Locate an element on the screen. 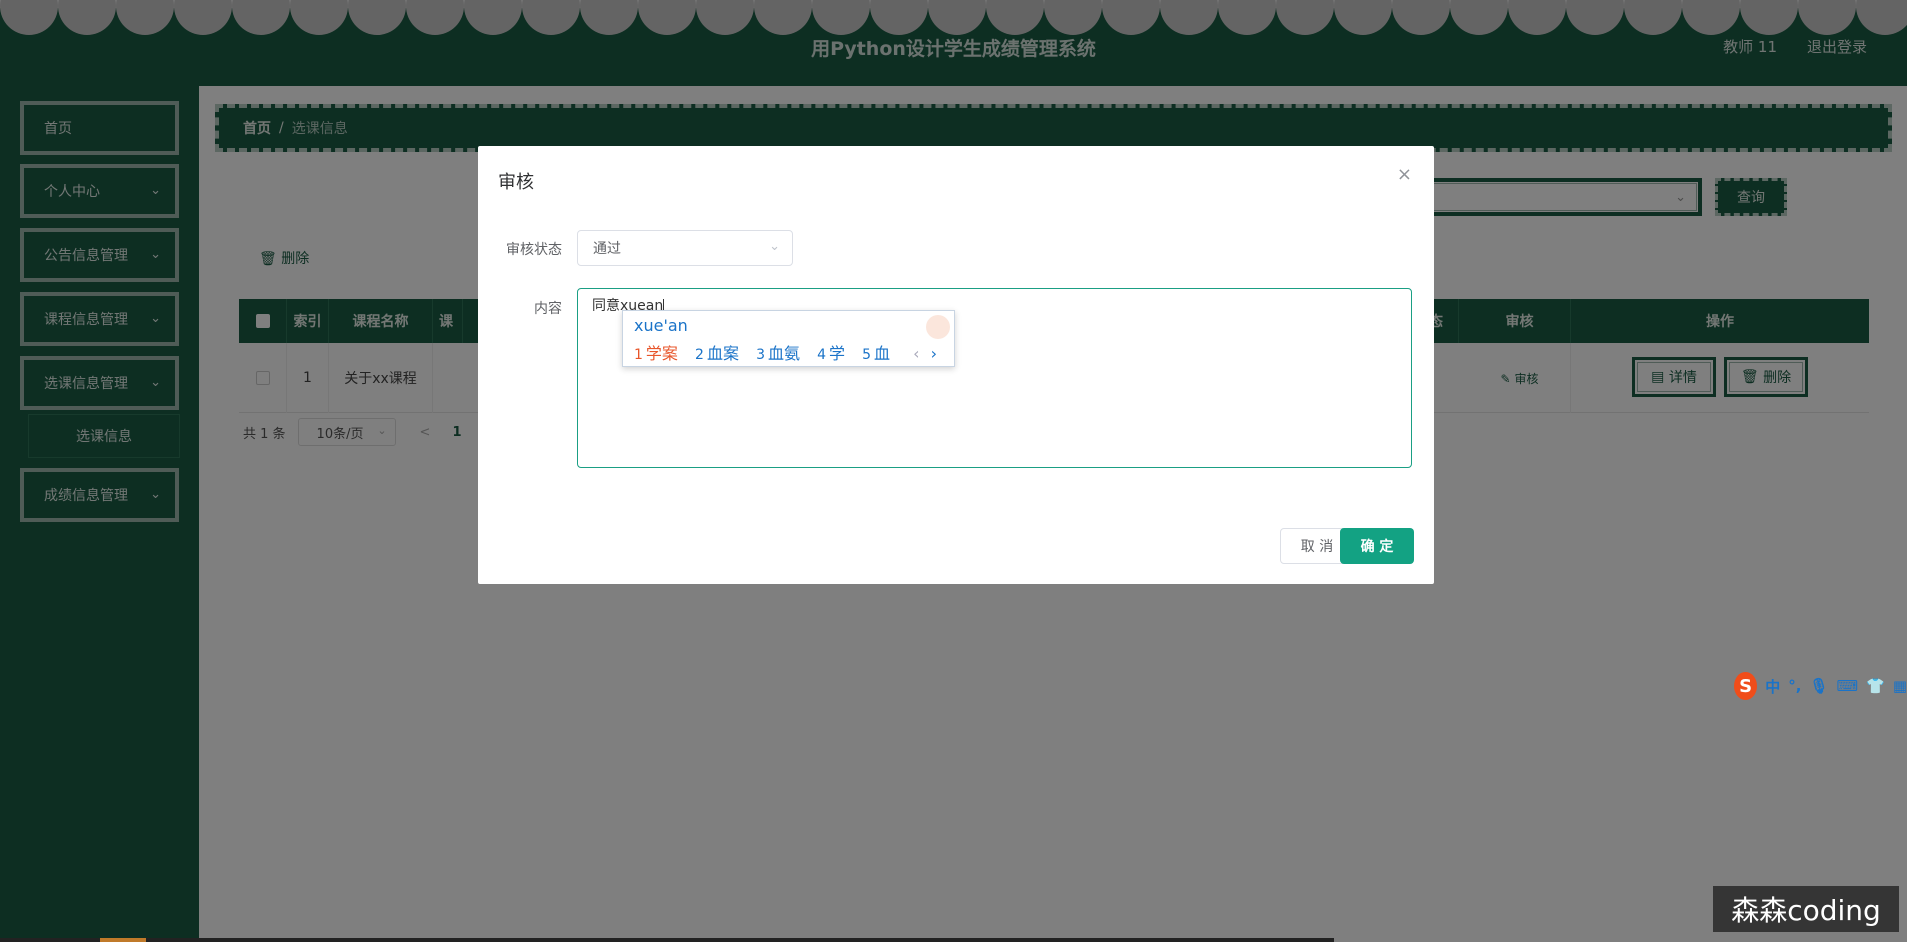 Image resolution: width=1907 pixels, height=942 pixels. ime-candidate: 4学 is located at coordinates (831, 353).